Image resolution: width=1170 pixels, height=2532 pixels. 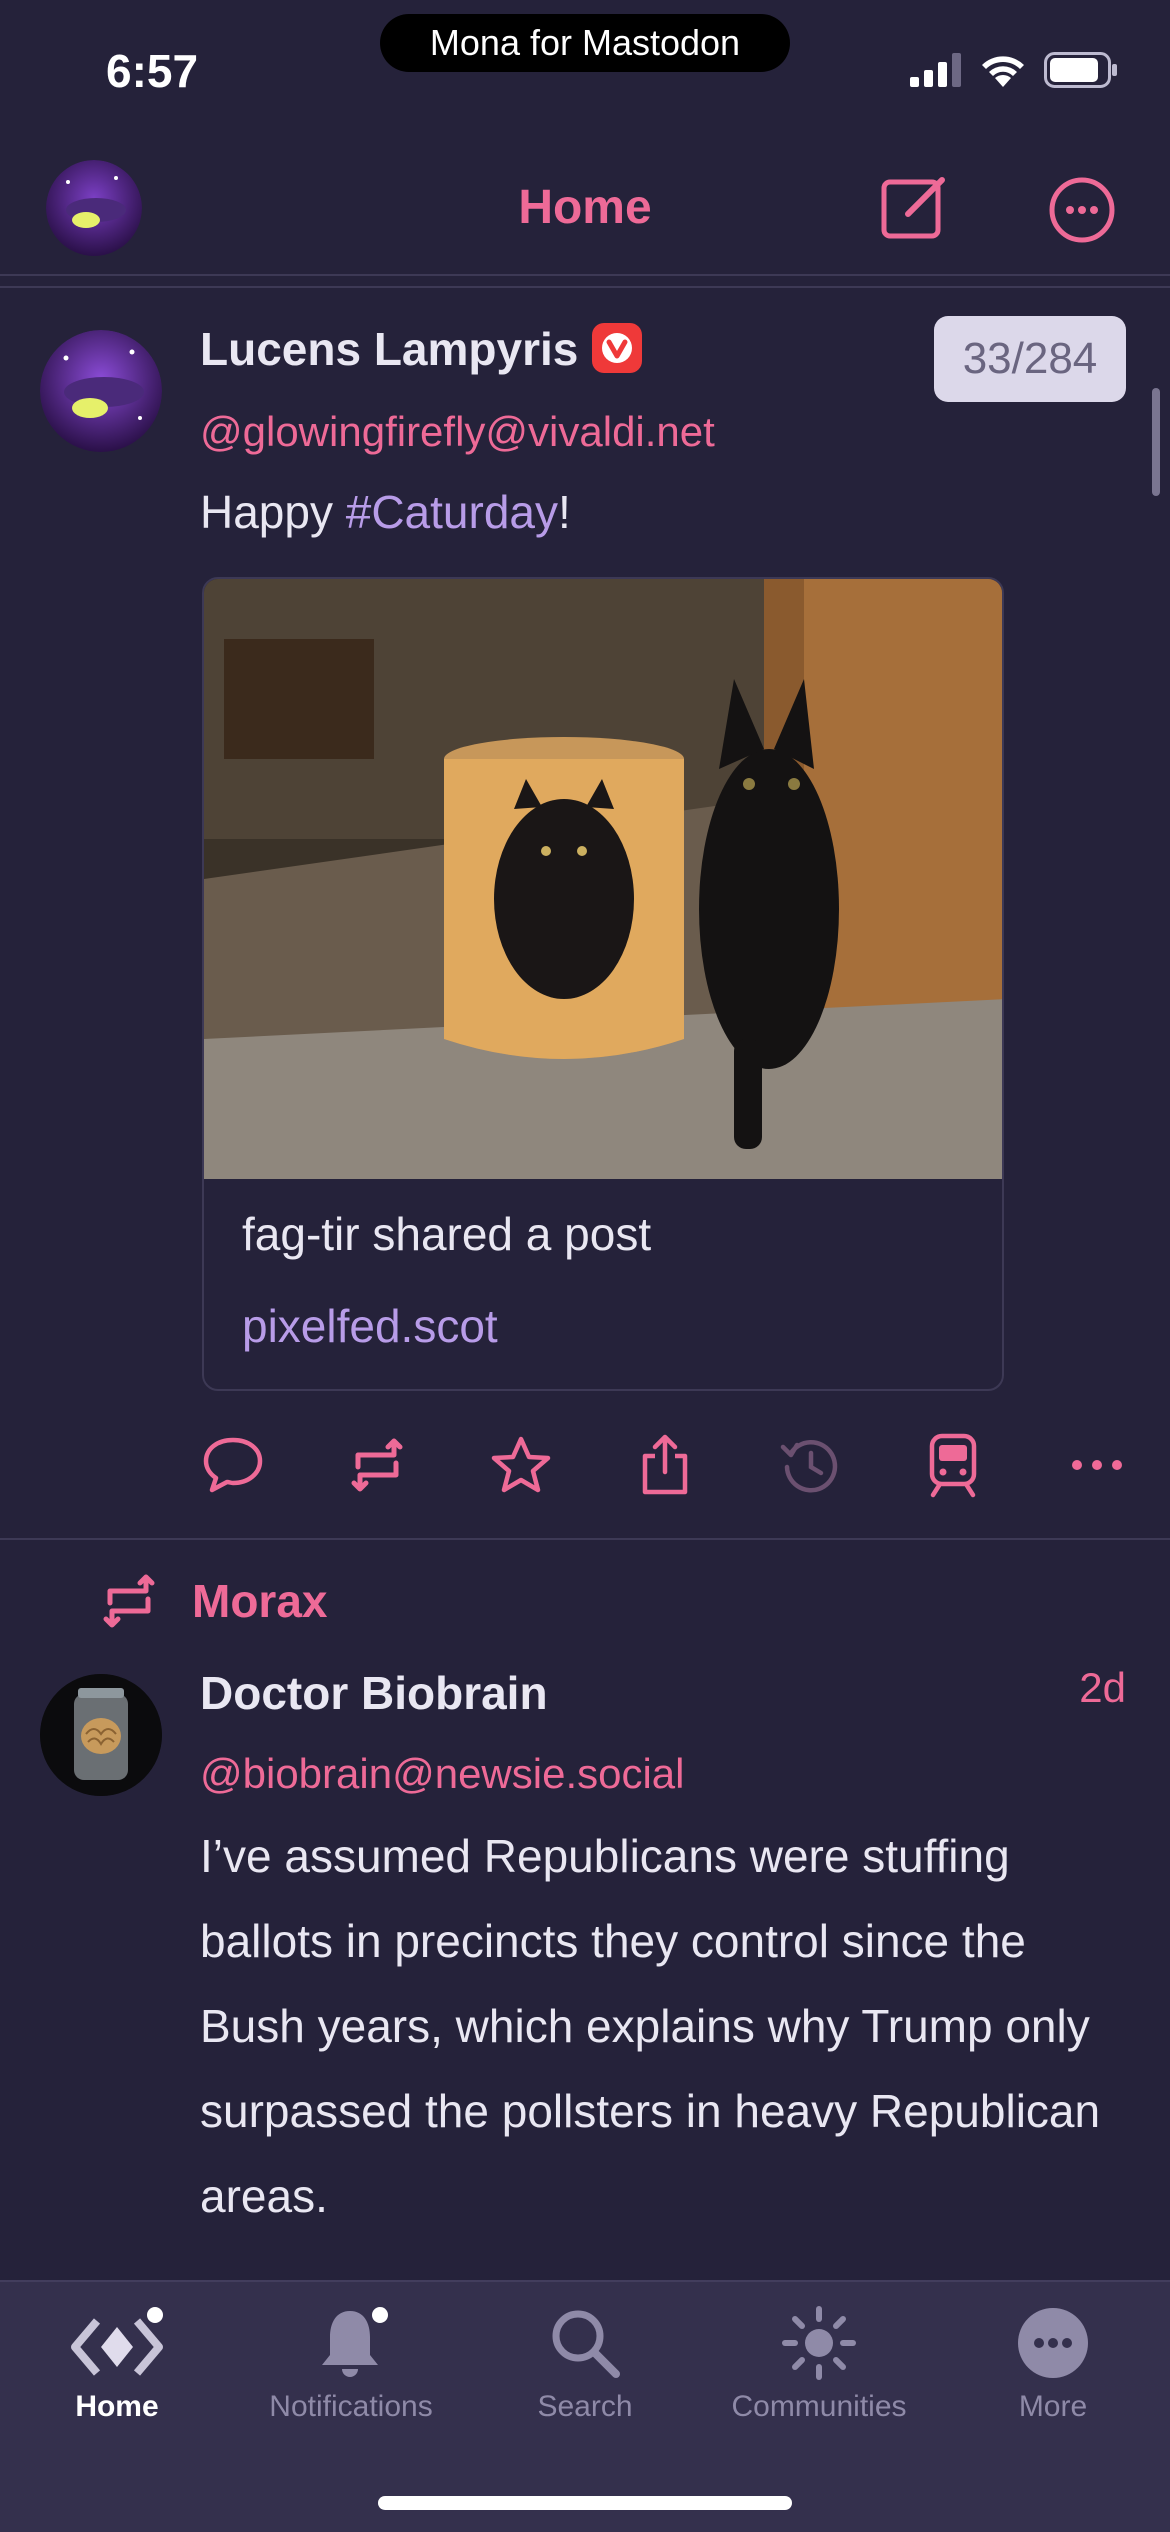 I want to click on tab-notifications: Notifications, so click(x=351, y=2365).